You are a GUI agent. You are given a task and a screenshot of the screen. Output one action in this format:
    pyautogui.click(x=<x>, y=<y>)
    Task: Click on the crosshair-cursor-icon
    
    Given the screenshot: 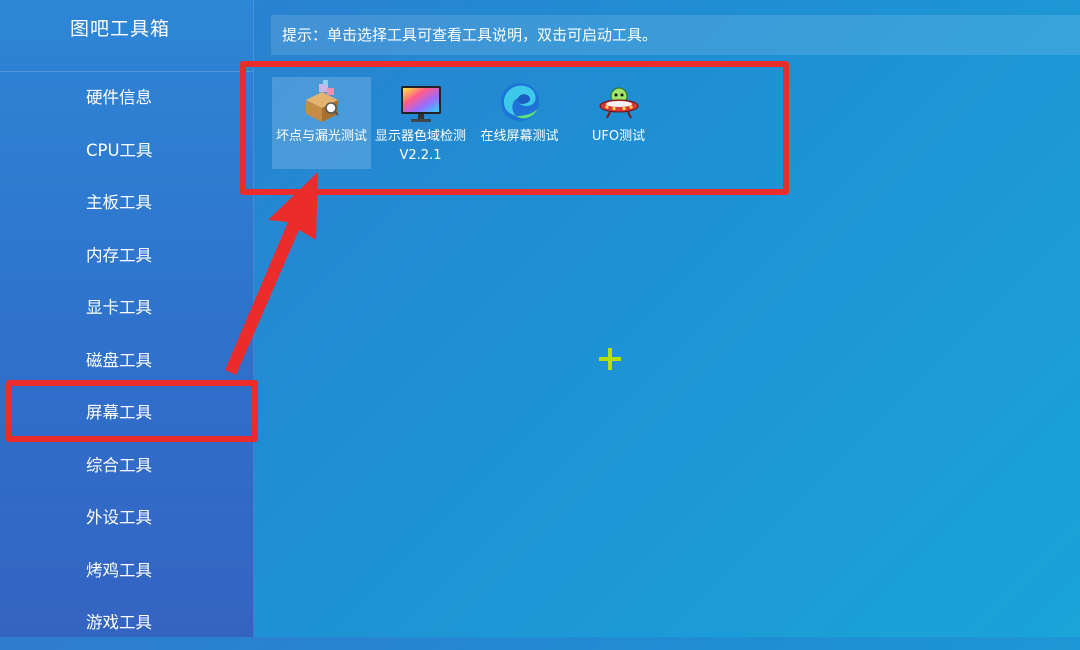 What is the action you would take?
    pyautogui.click(x=610, y=359)
    